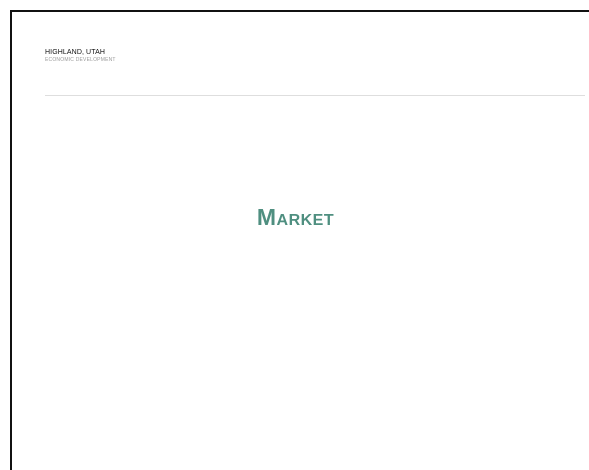  Describe the element at coordinates (80, 60) in the screenshot. I see `organization-subtitle: ECONOMIC DEVELOPMENT` at that location.